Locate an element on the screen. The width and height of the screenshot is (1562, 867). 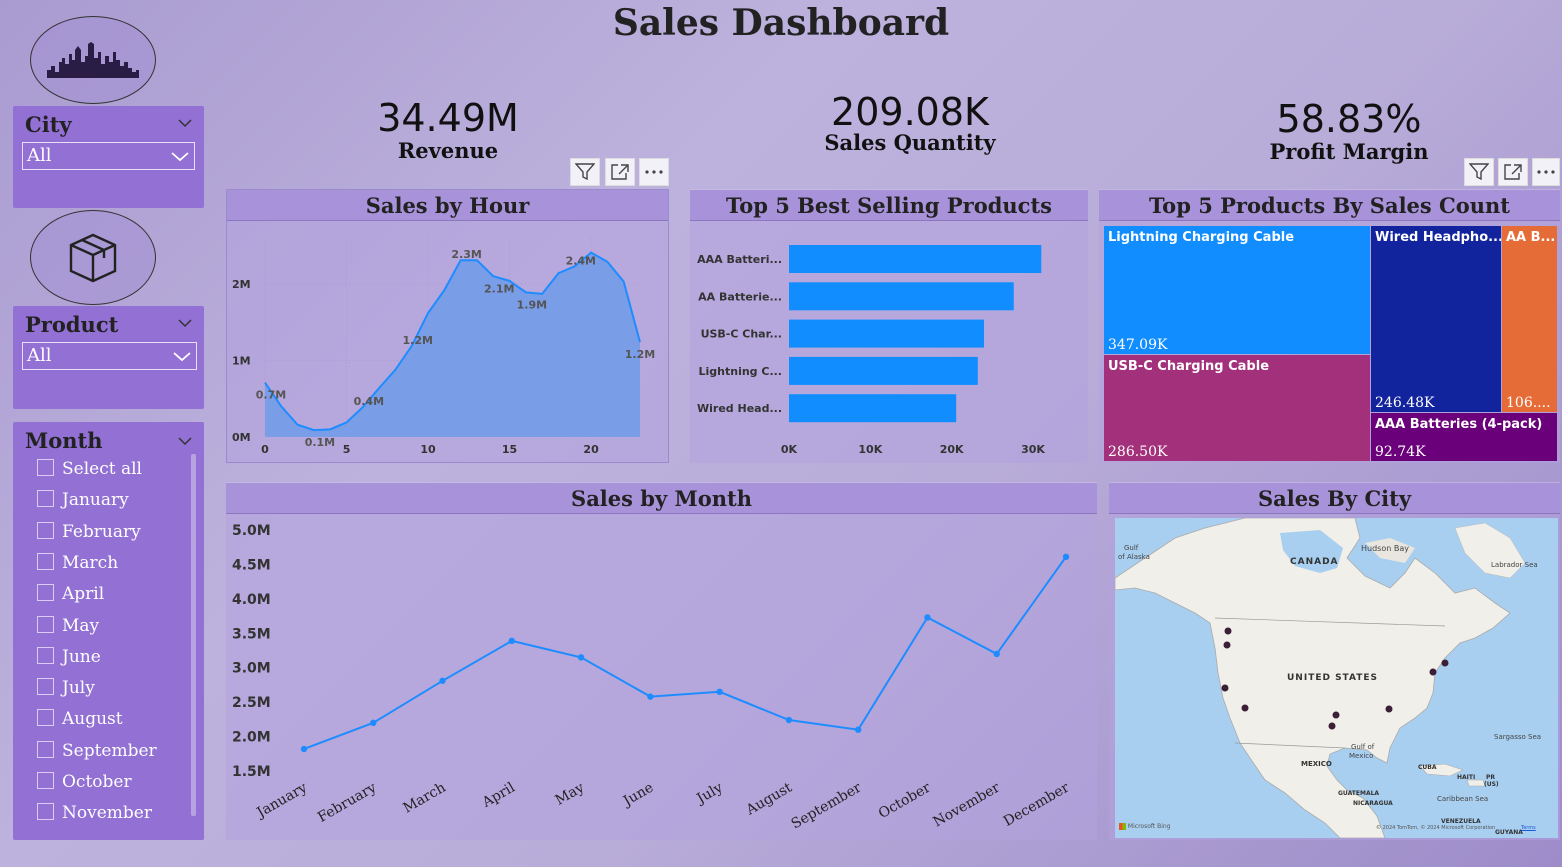
kpi-value: 209.08K is located at coordinates (910, 112).